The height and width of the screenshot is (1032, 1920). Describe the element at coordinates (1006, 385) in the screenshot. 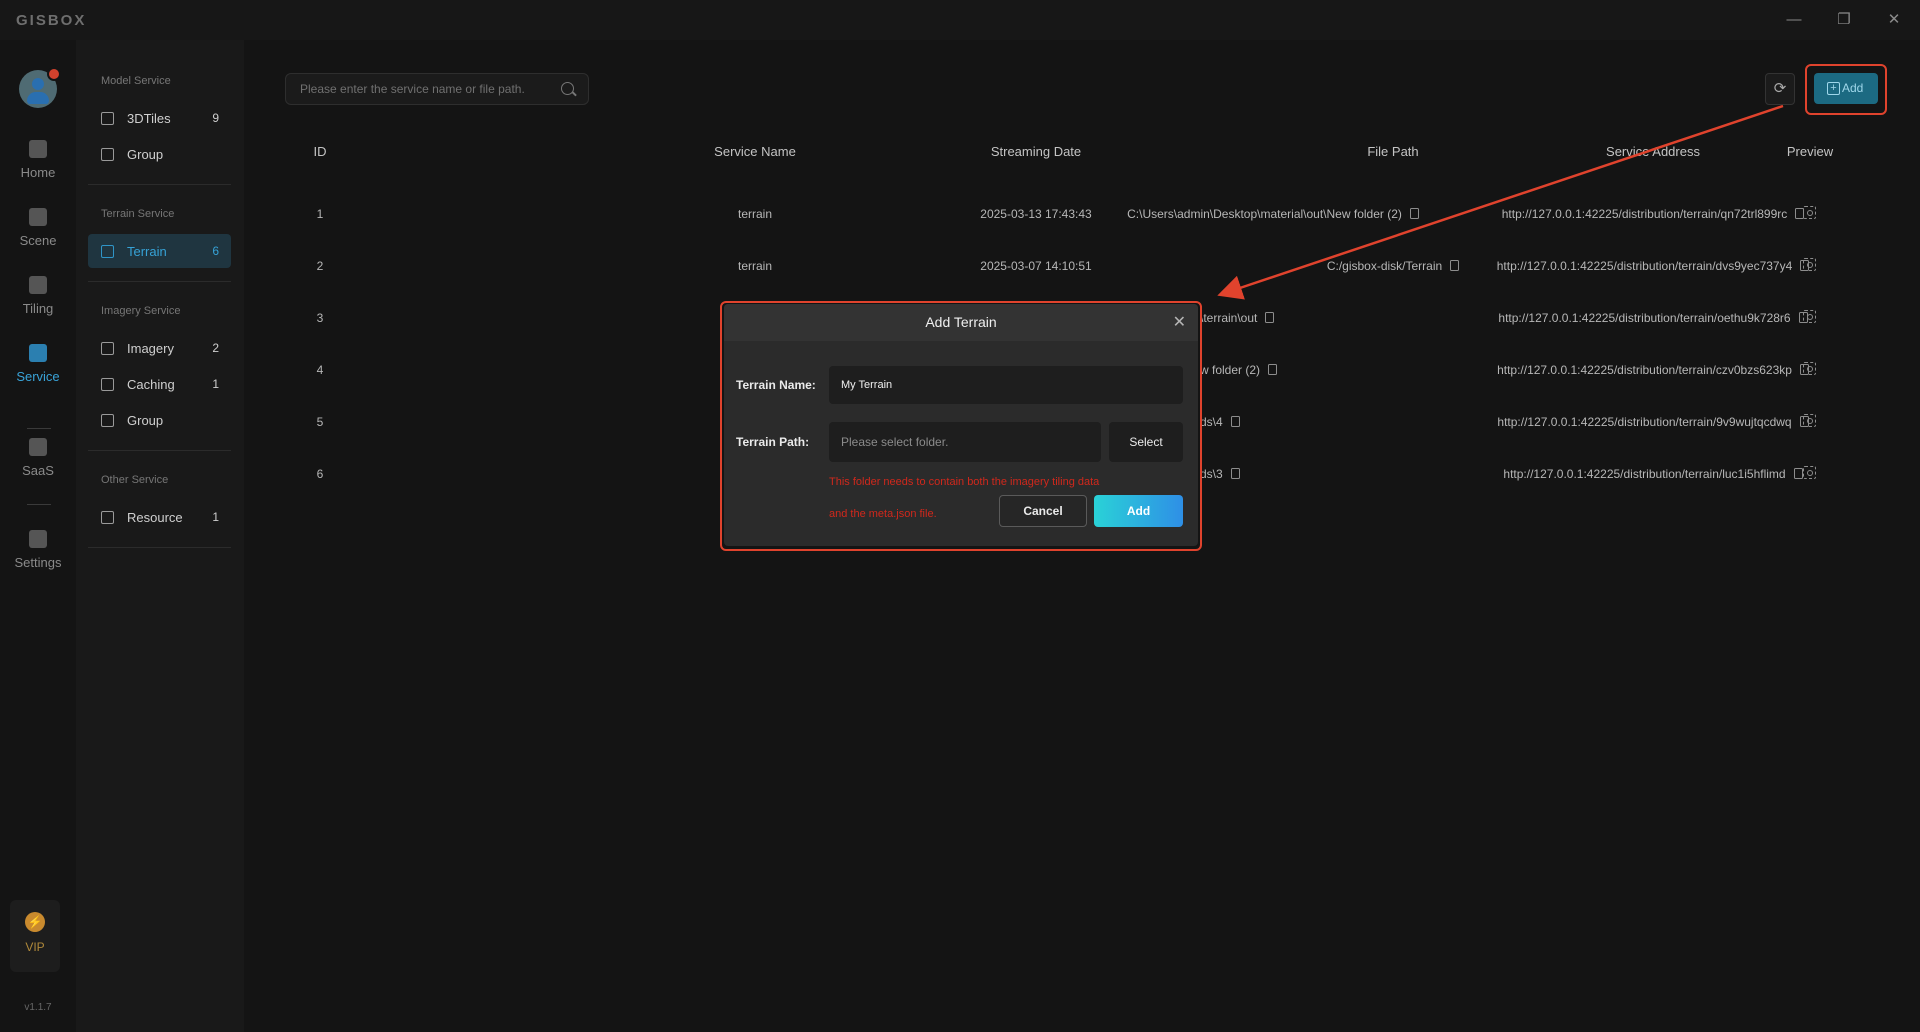

I see `terrain-name-input` at that location.